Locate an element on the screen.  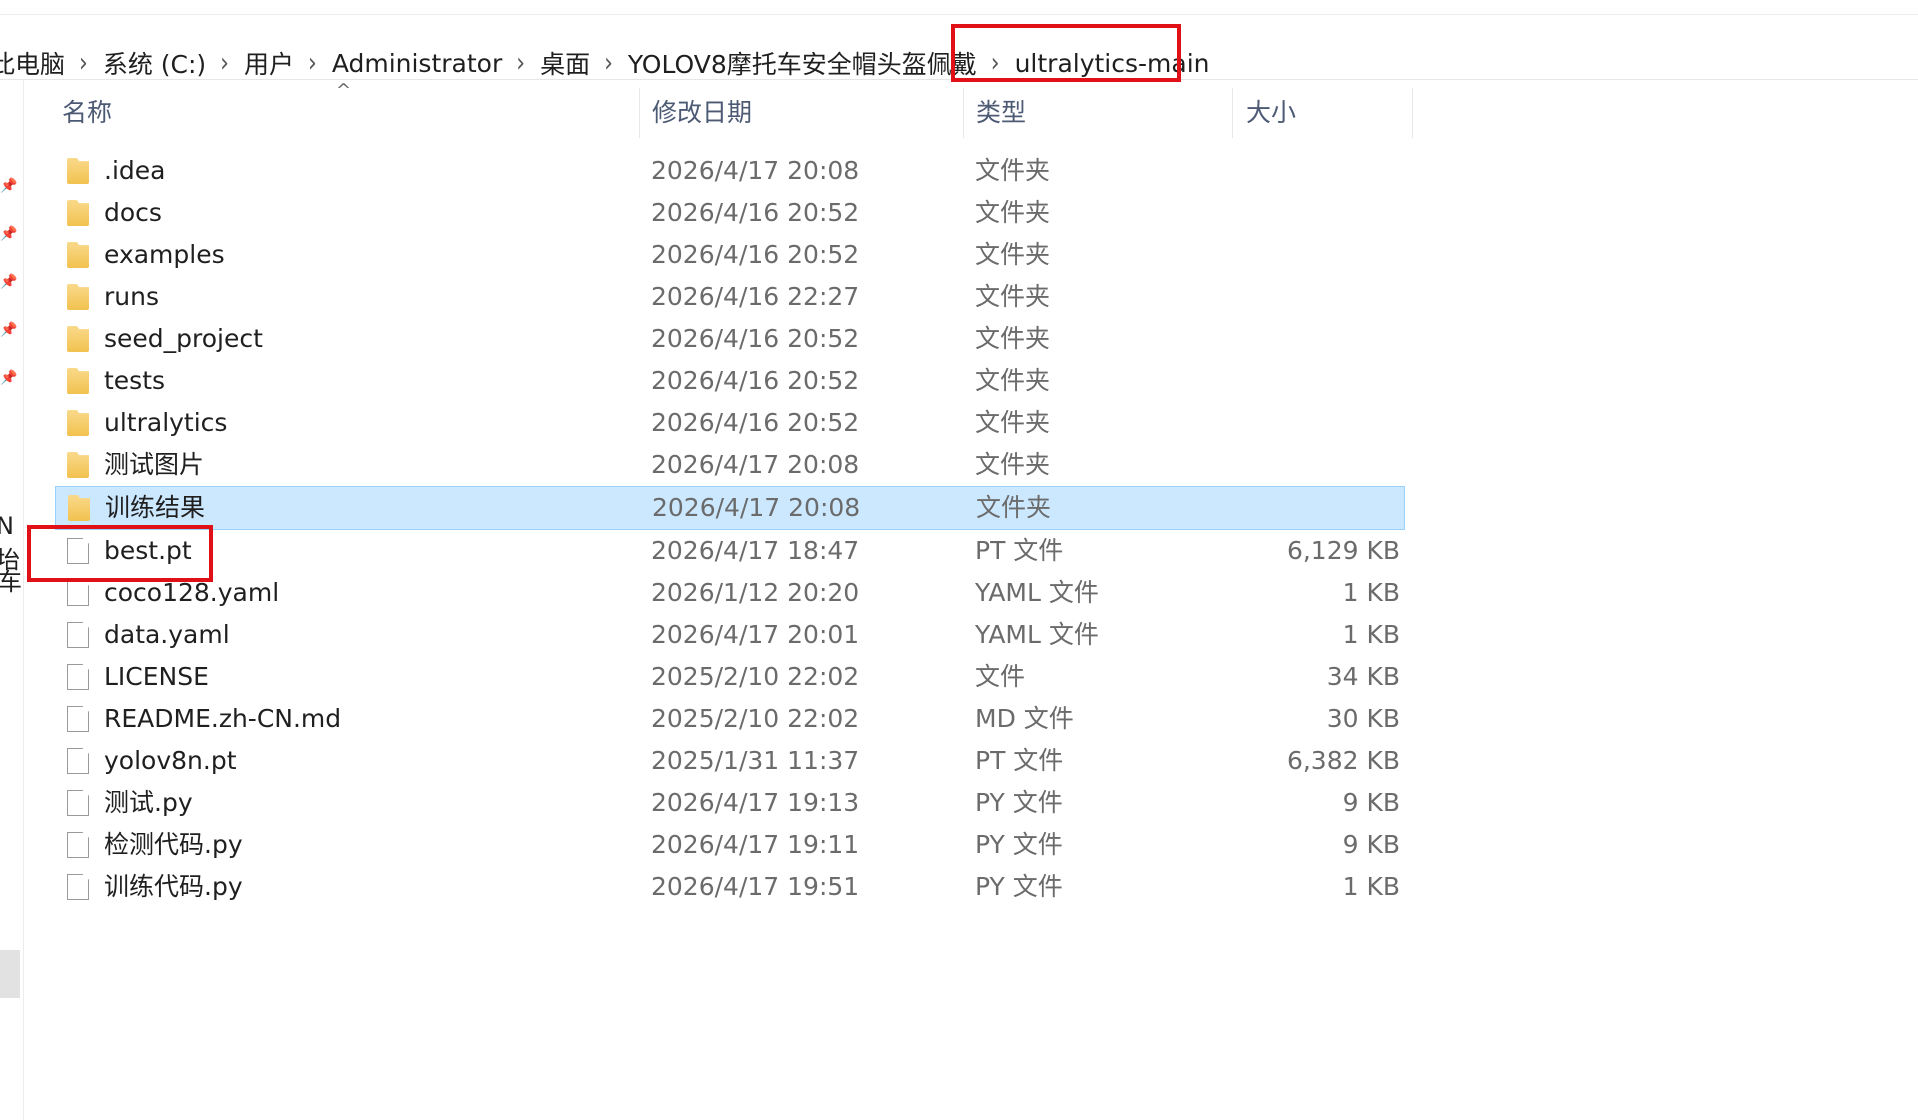
file-name: README.zh-CN.md is located at coordinates (223, 718).